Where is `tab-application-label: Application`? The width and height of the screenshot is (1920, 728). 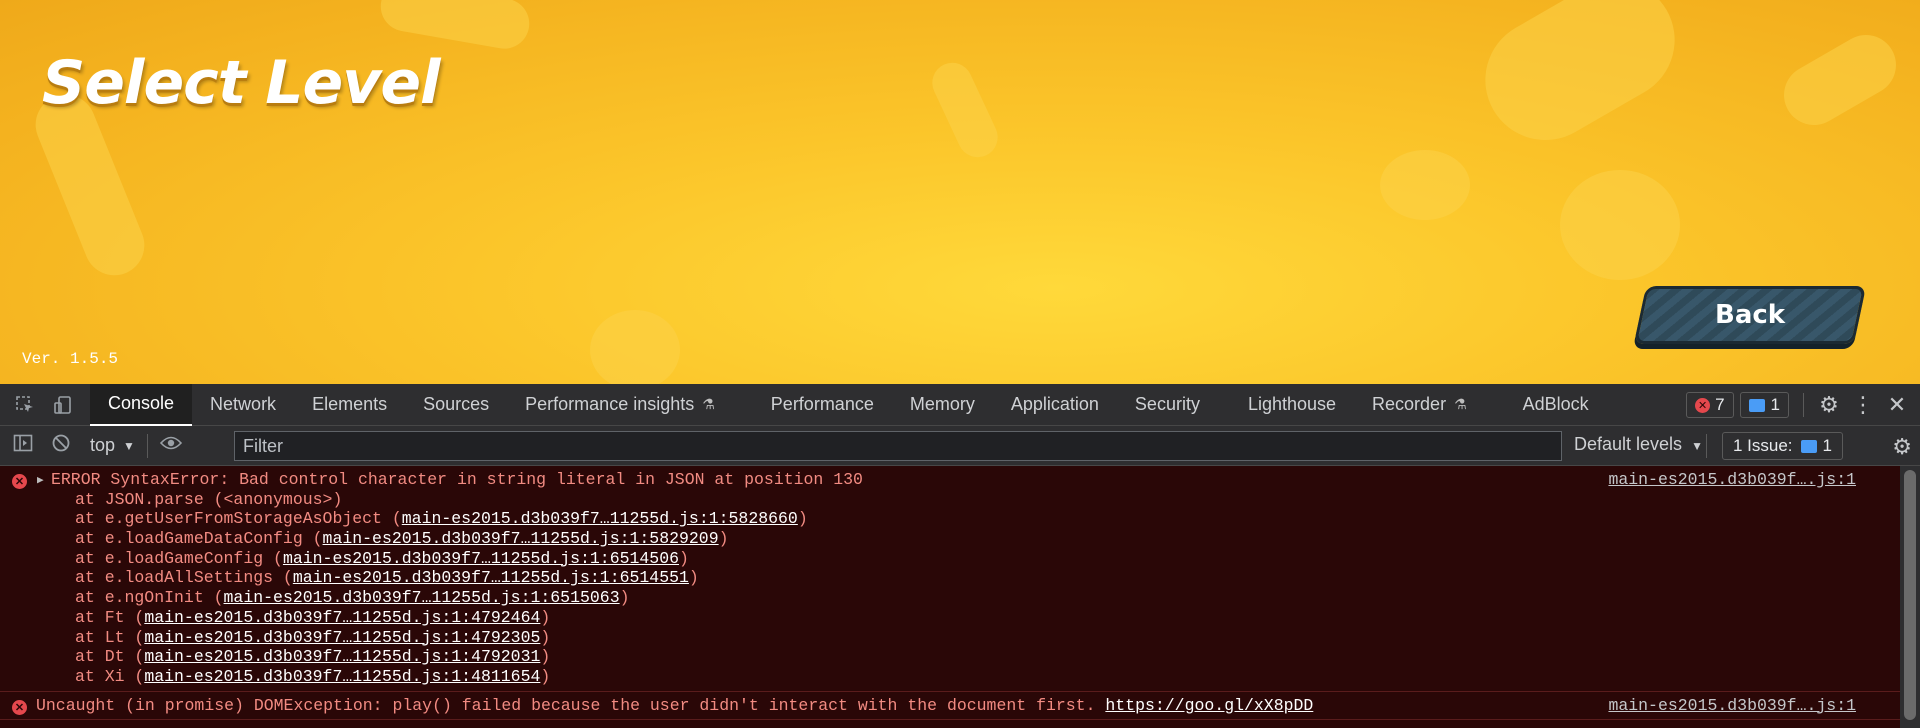
tab-application-label: Application is located at coordinates (1054, 404).